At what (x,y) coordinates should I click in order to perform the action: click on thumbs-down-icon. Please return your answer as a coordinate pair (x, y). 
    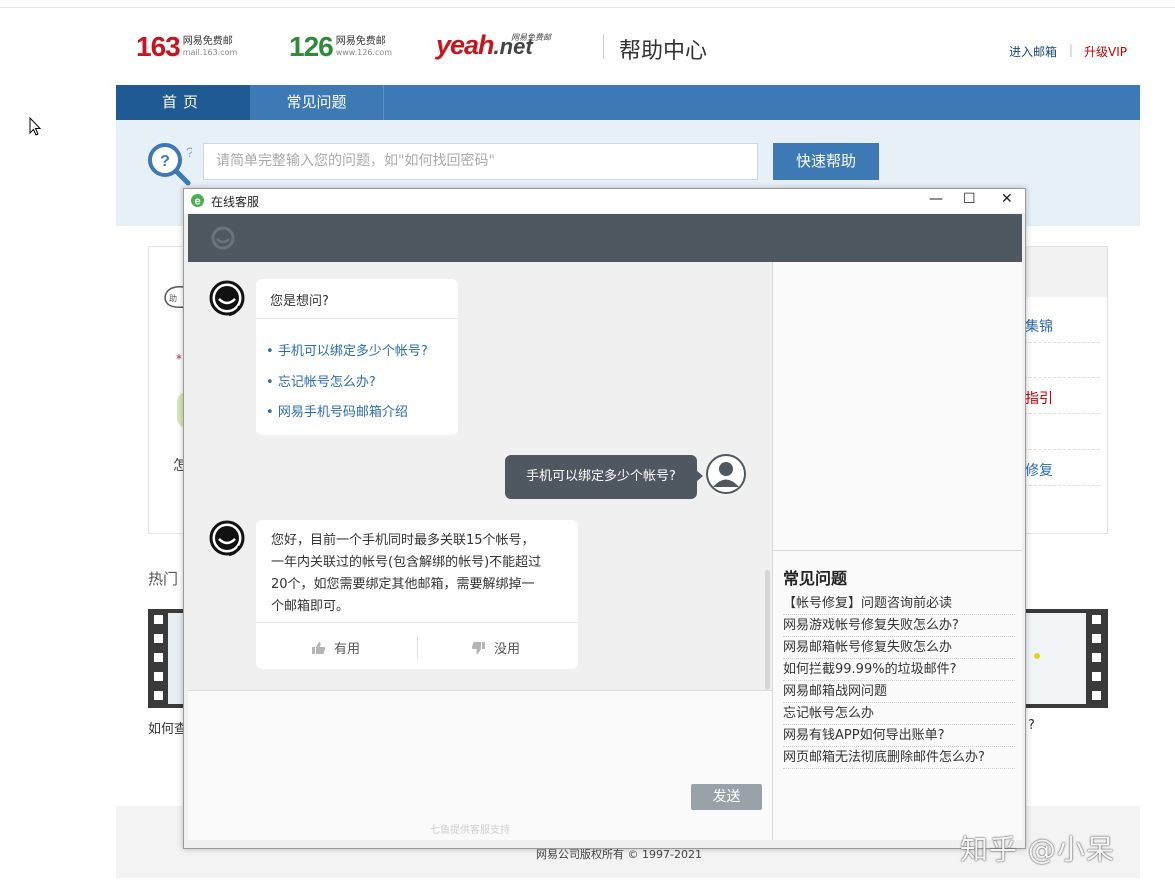
    Looking at the image, I should click on (478, 647).